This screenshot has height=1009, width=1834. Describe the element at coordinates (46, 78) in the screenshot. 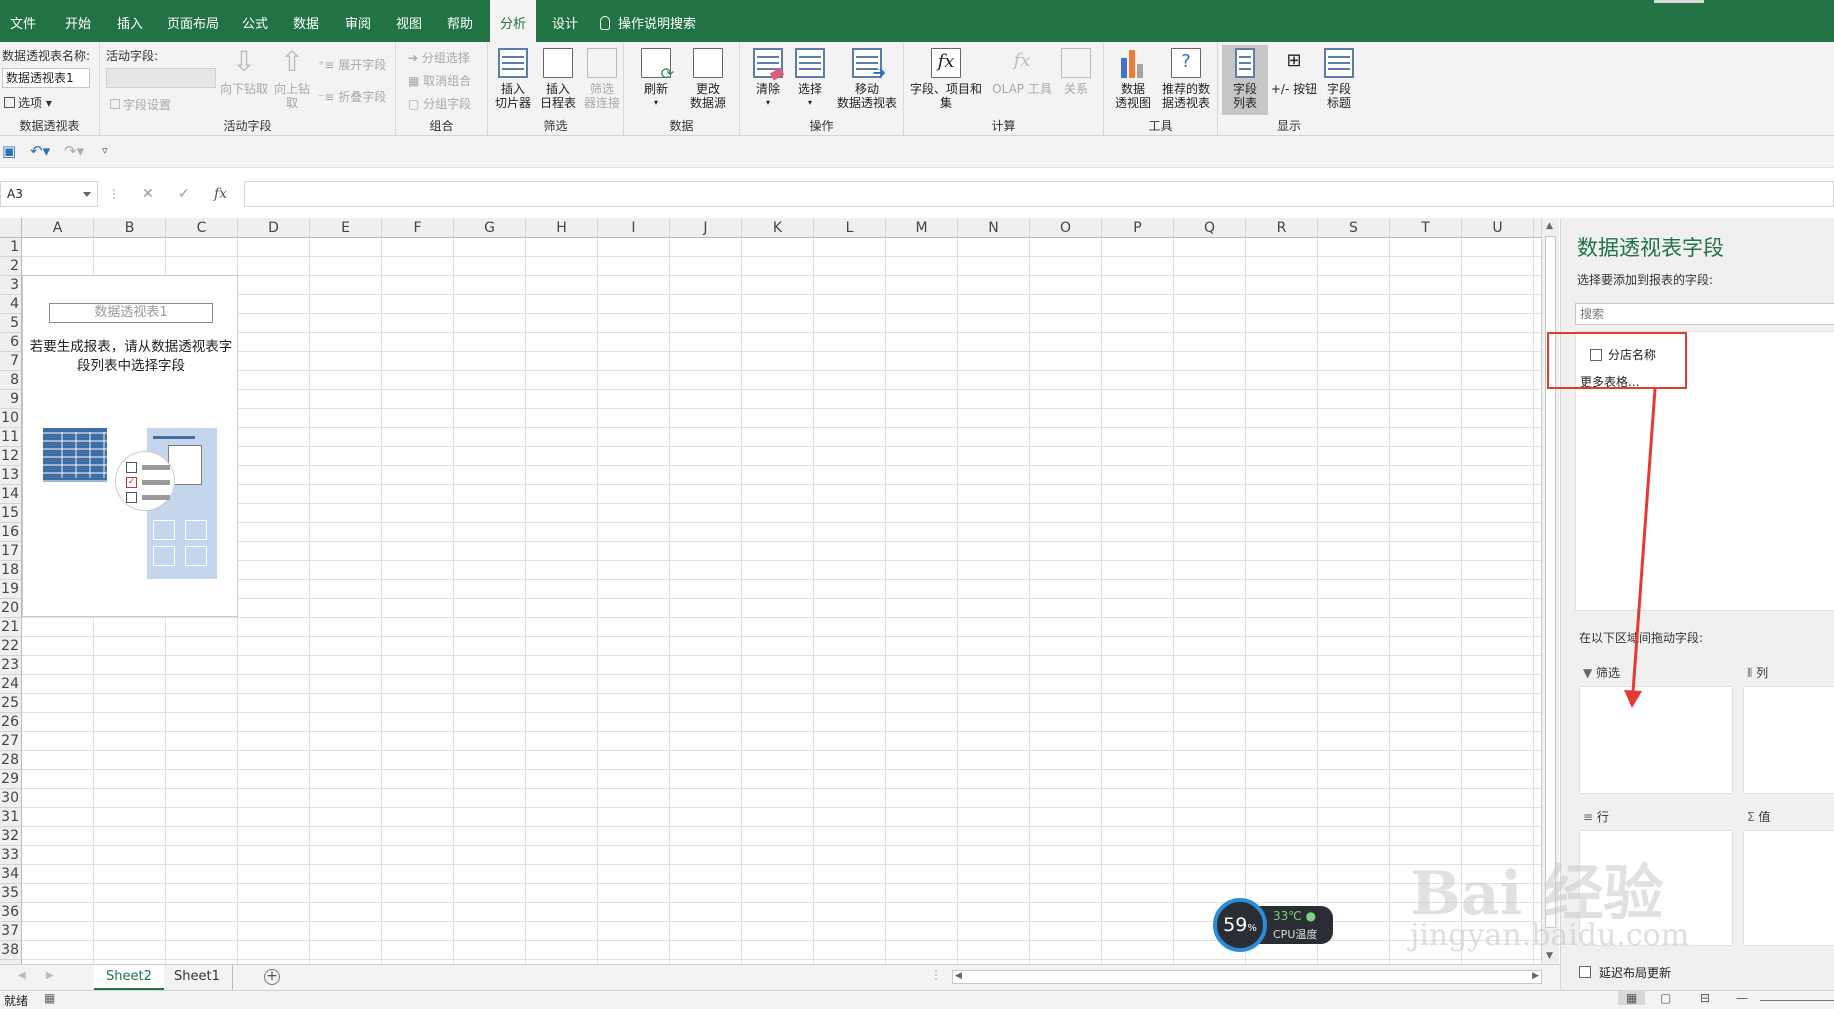

I see `pt-name-input: 数据透视表1` at that location.